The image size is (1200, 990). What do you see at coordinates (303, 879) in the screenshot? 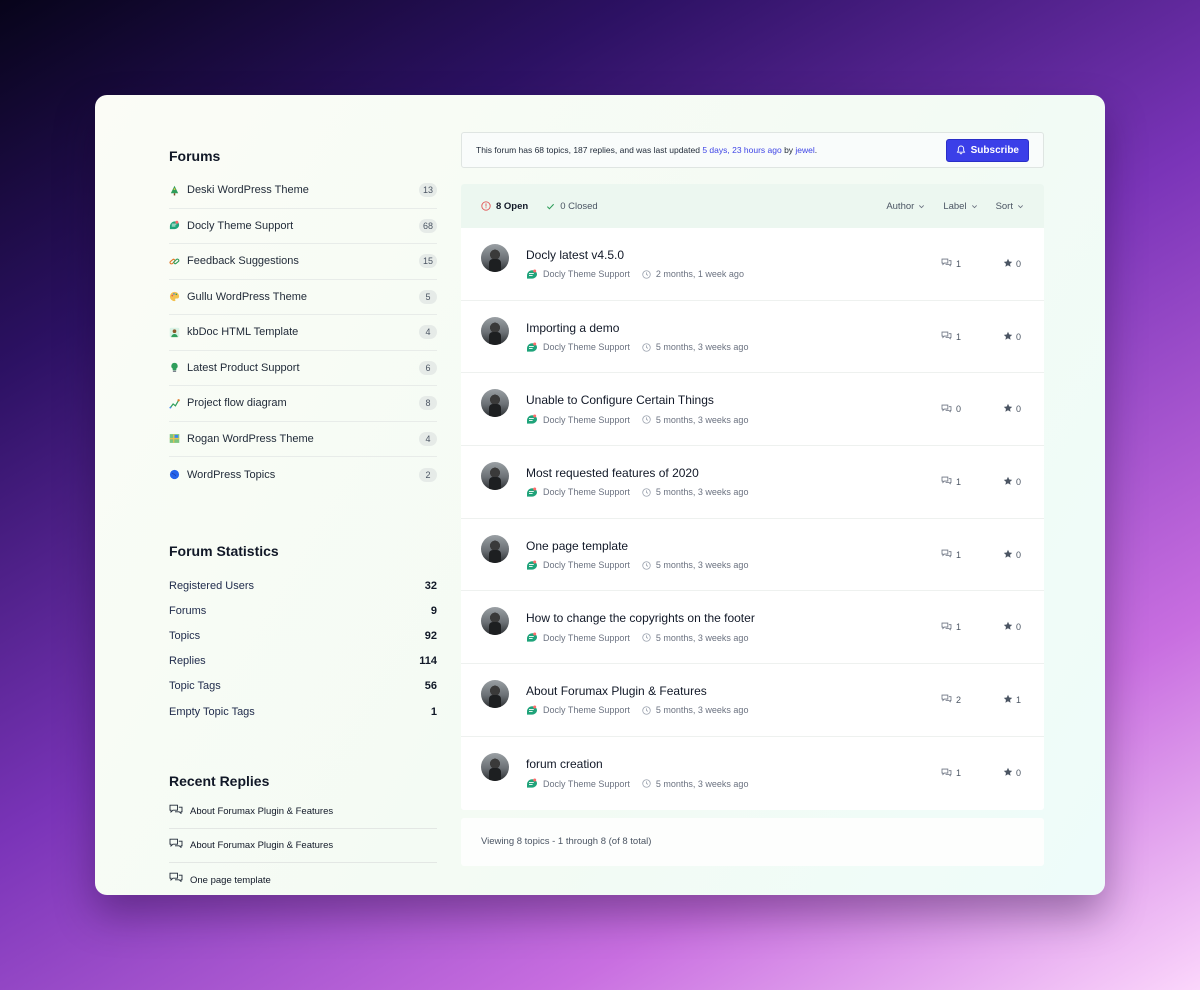
I see `recent-reply-item: One page template` at bounding box center [303, 879].